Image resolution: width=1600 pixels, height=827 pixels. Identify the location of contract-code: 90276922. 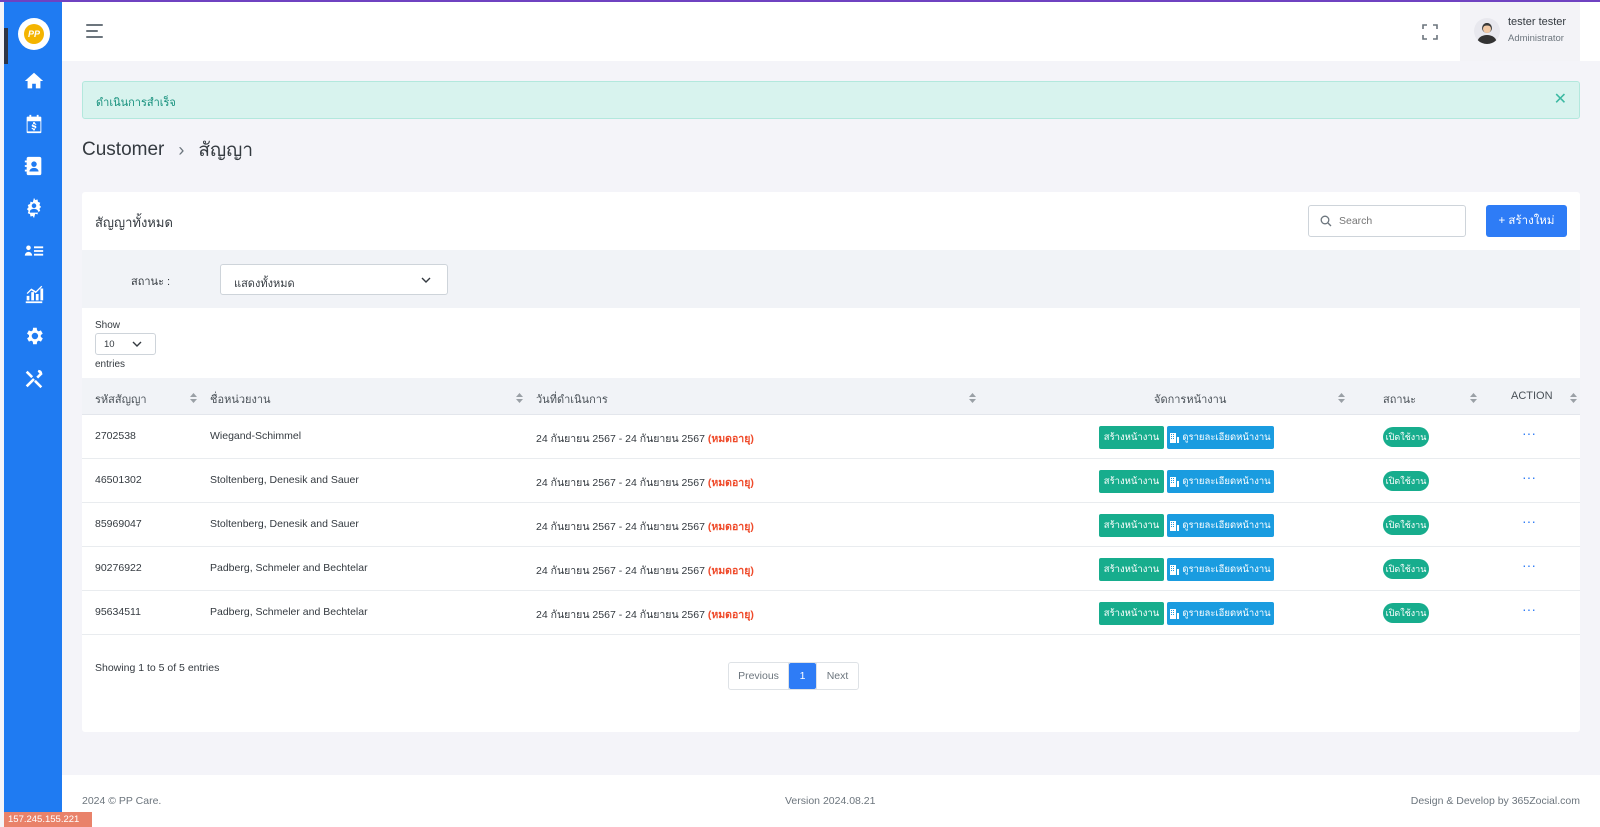
(118, 568).